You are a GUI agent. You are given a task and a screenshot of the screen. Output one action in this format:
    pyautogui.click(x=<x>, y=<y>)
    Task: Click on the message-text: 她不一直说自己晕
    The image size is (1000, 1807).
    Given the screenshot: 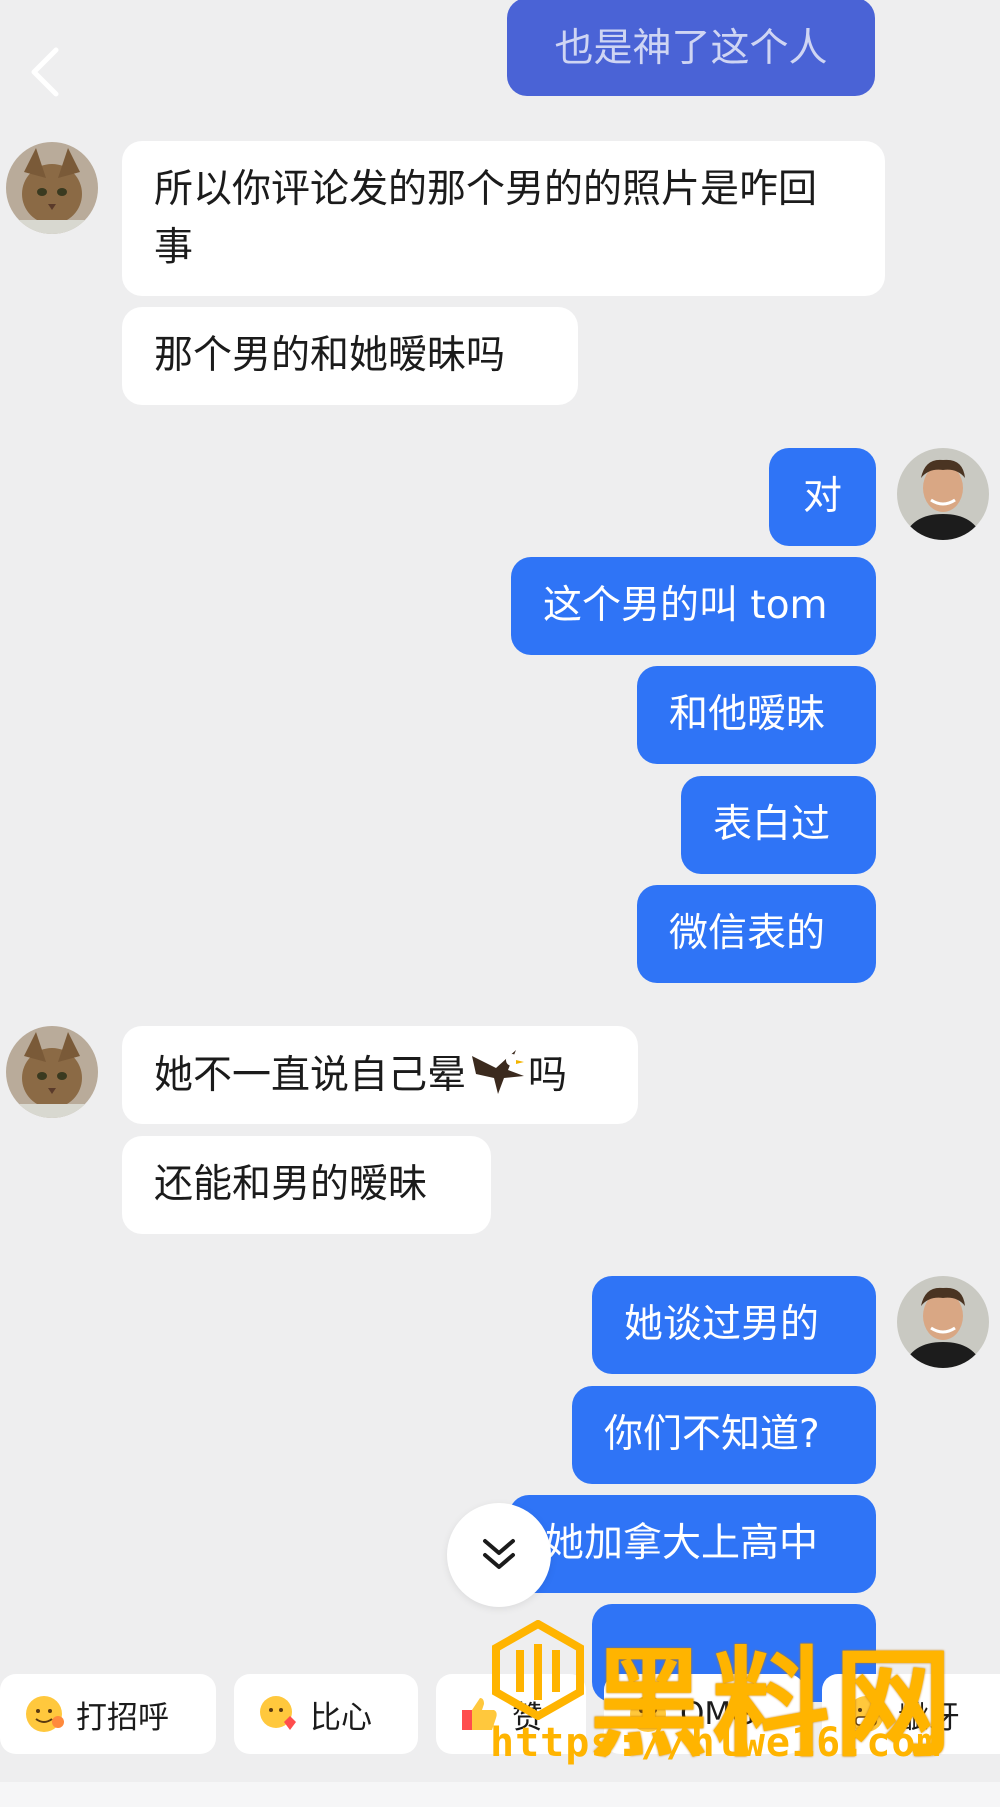 What is the action you would take?
    pyautogui.click(x=310, y=1075)
    